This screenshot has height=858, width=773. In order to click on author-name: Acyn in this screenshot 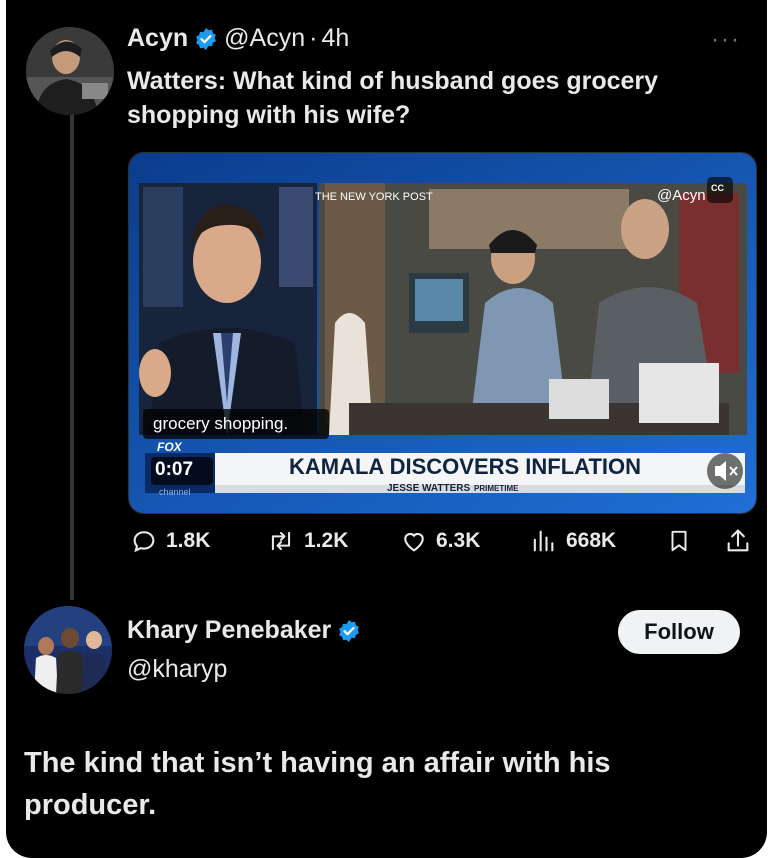, I will do `click(157, 38)`.